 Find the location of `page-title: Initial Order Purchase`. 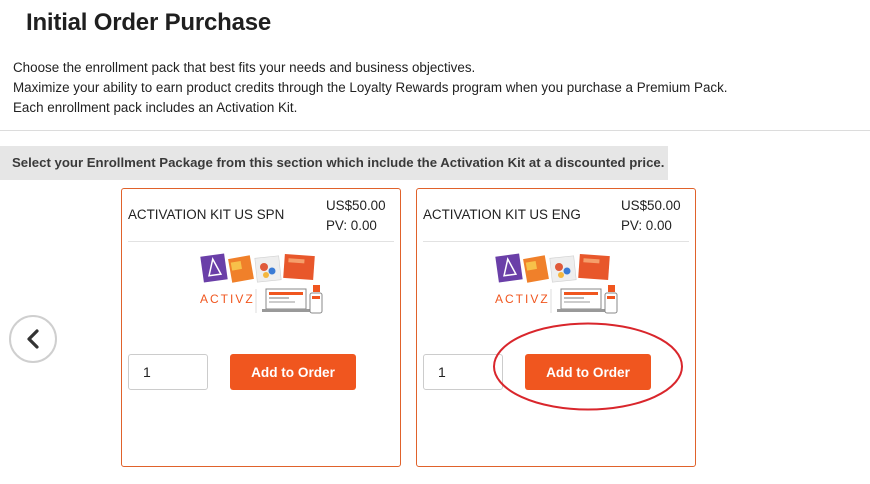

page-title: Initial Order Purchase is located at coordinates (149, 22).